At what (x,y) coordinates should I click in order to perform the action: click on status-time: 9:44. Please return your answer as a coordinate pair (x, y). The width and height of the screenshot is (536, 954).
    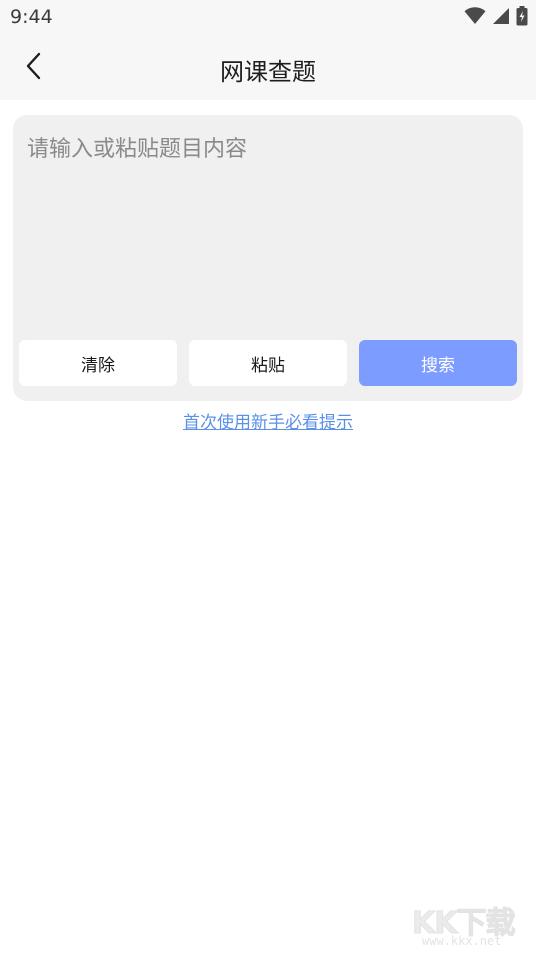
    Looking at the image, I should click on (31, 17).